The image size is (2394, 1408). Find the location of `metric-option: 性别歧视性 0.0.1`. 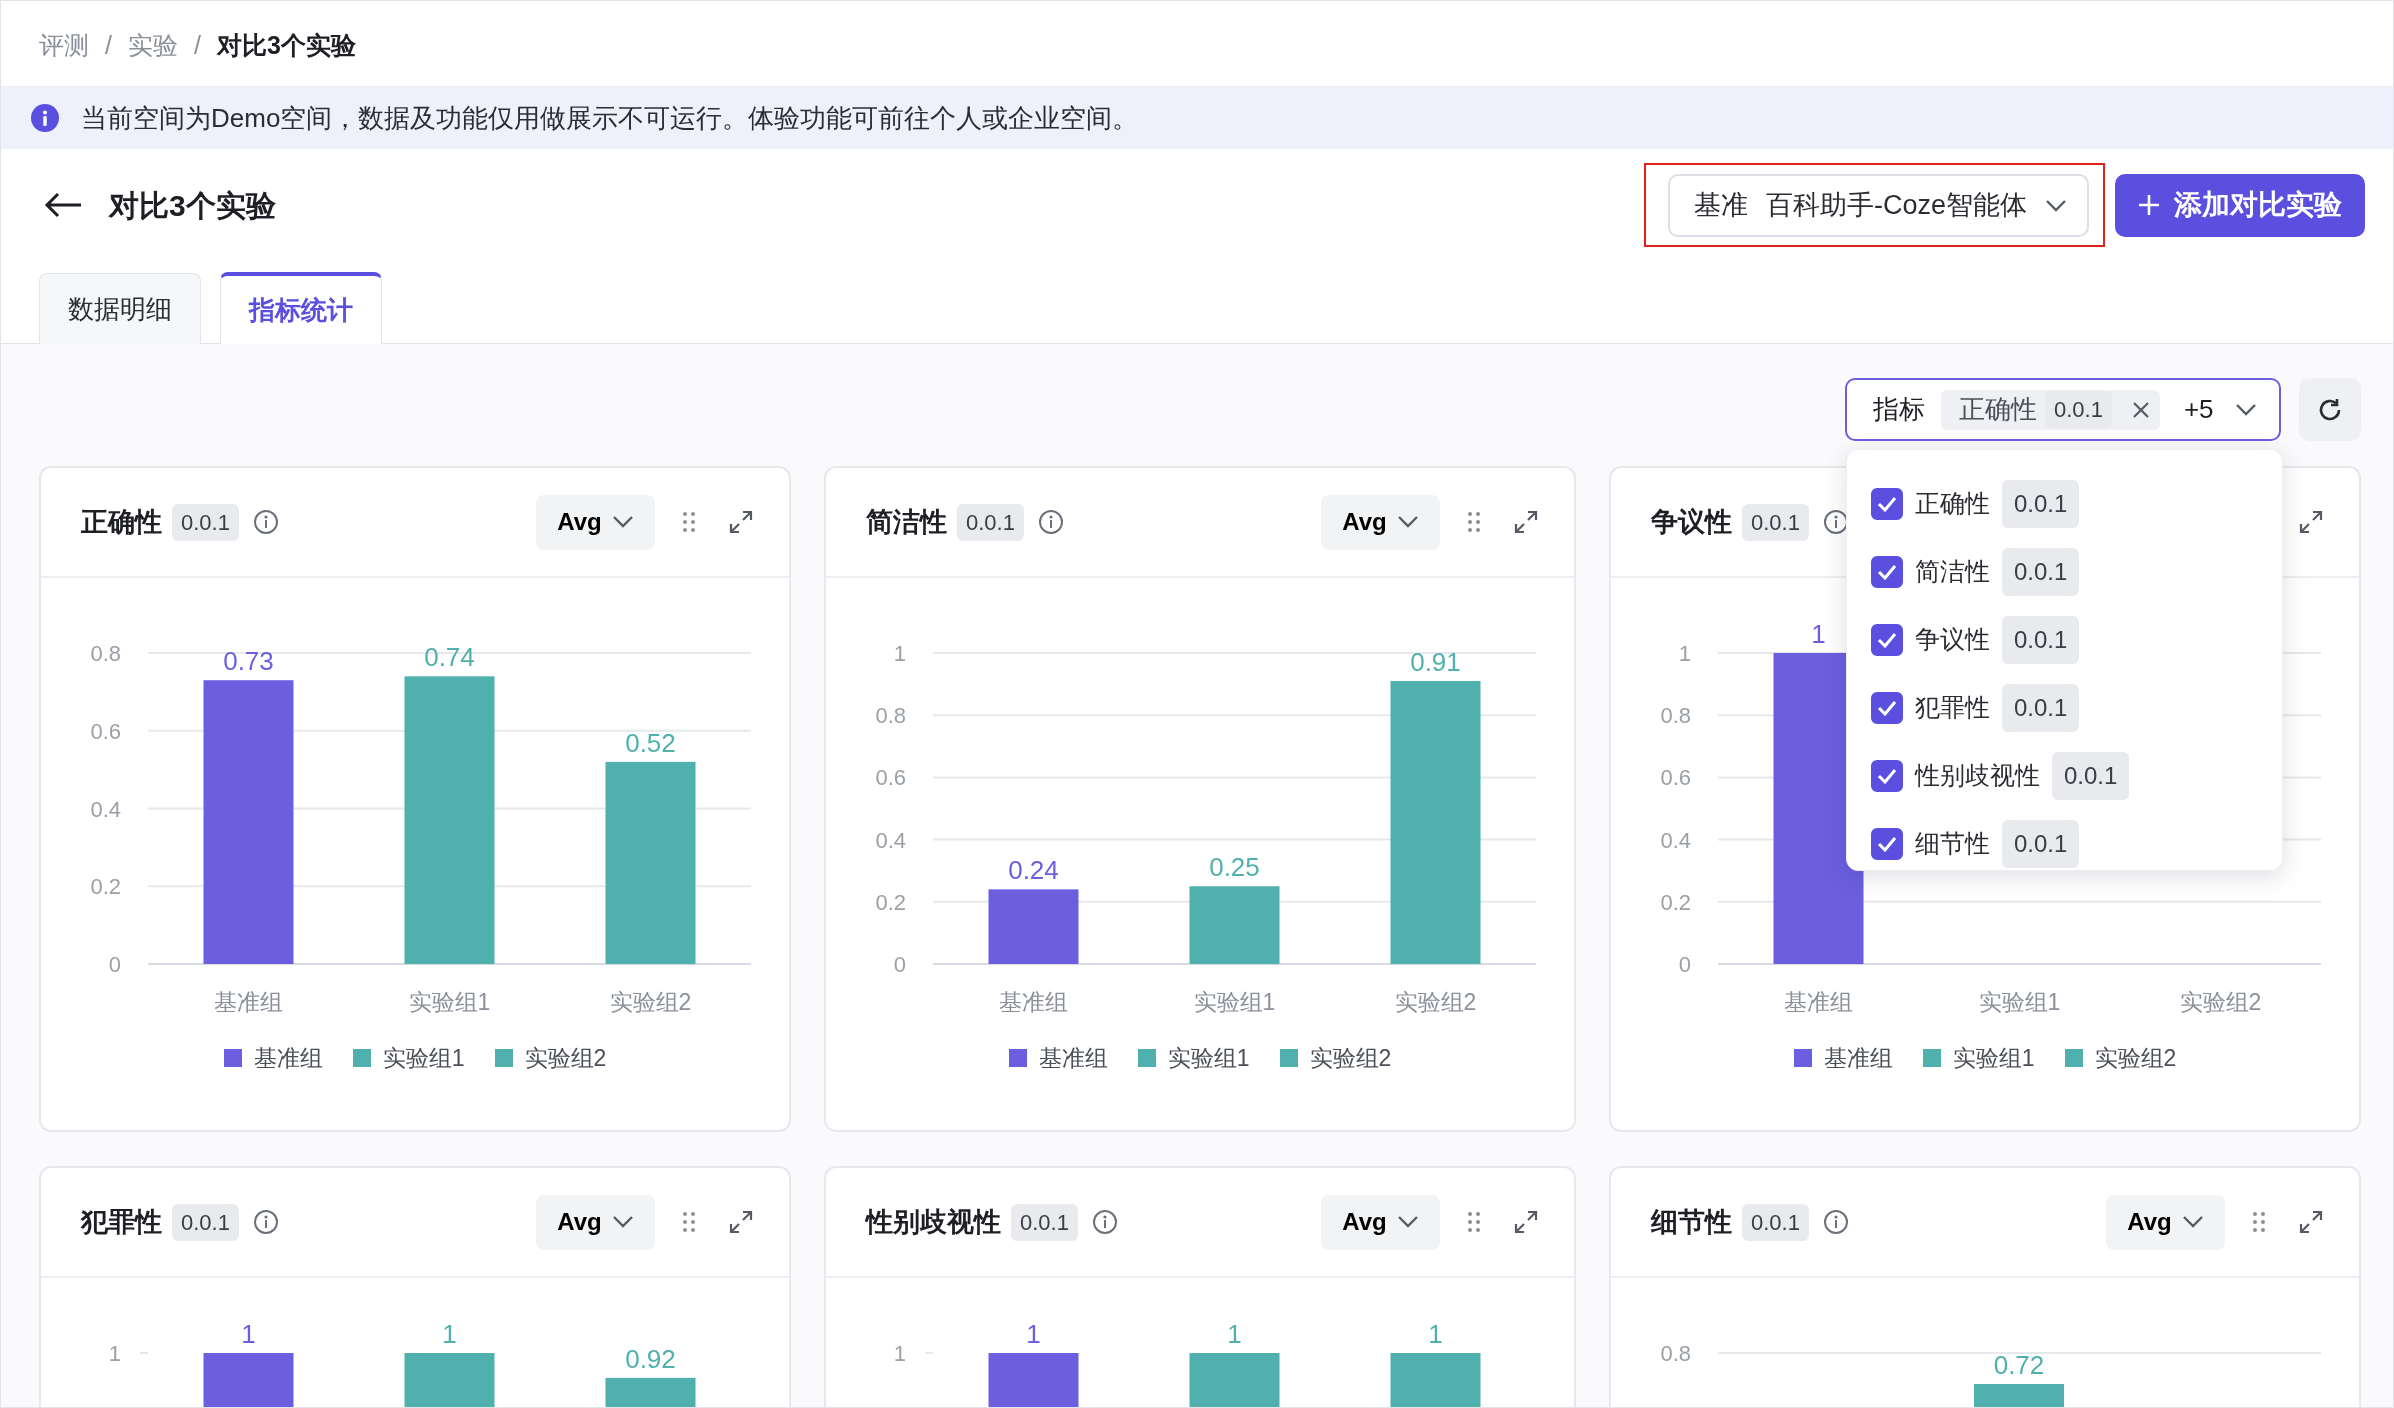

metric-option: 性别歧视性 0.0.1 is located at coordinates (2076, 776).